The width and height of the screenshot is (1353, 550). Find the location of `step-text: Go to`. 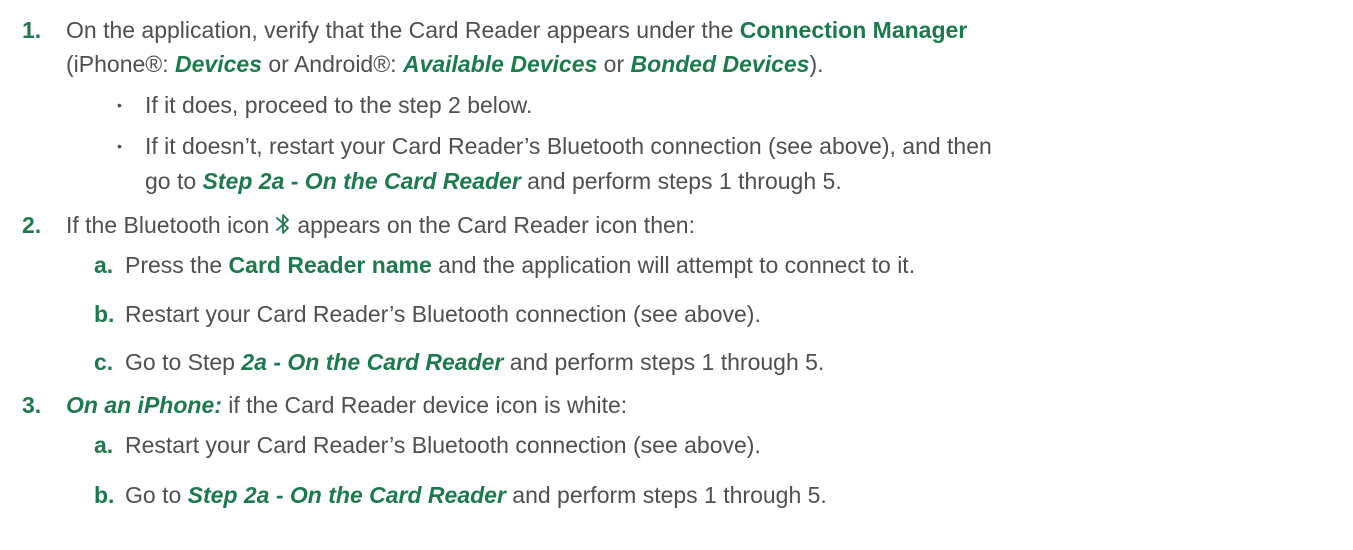

step-text: Go to is located at coordinates (156, 495).